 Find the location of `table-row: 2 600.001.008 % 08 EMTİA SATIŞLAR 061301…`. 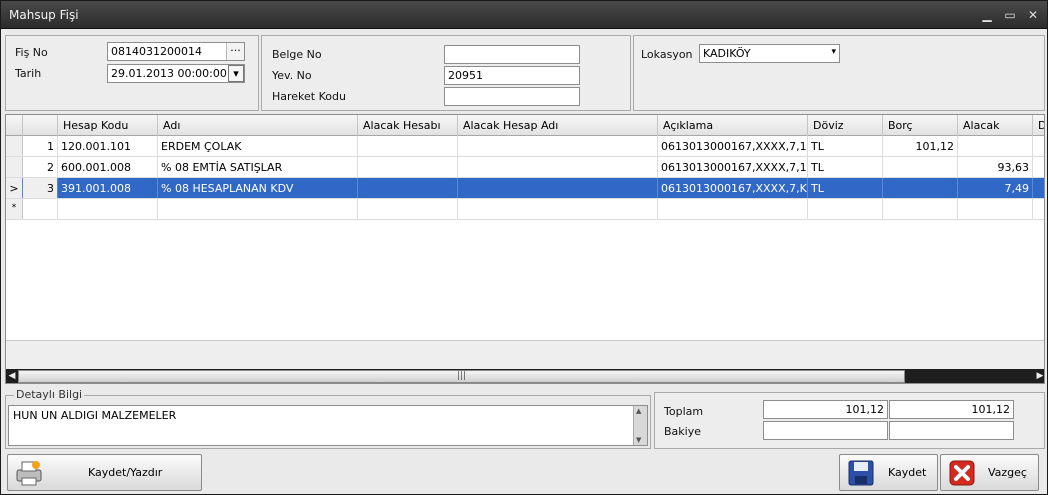

table-row: 2 600.001.008 % 08 EMTİA SATIŞLAR 061301… is located at coordinates (525, 167).